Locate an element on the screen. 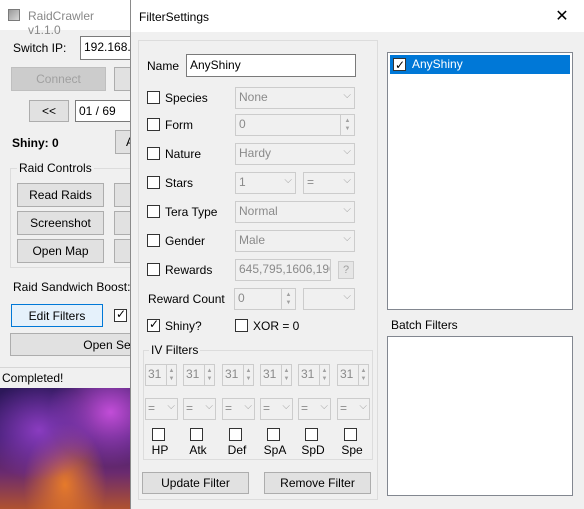 The height and width of the screenshot is (509, 584). nature-value: Hardy is located at coordinates (255, 153).